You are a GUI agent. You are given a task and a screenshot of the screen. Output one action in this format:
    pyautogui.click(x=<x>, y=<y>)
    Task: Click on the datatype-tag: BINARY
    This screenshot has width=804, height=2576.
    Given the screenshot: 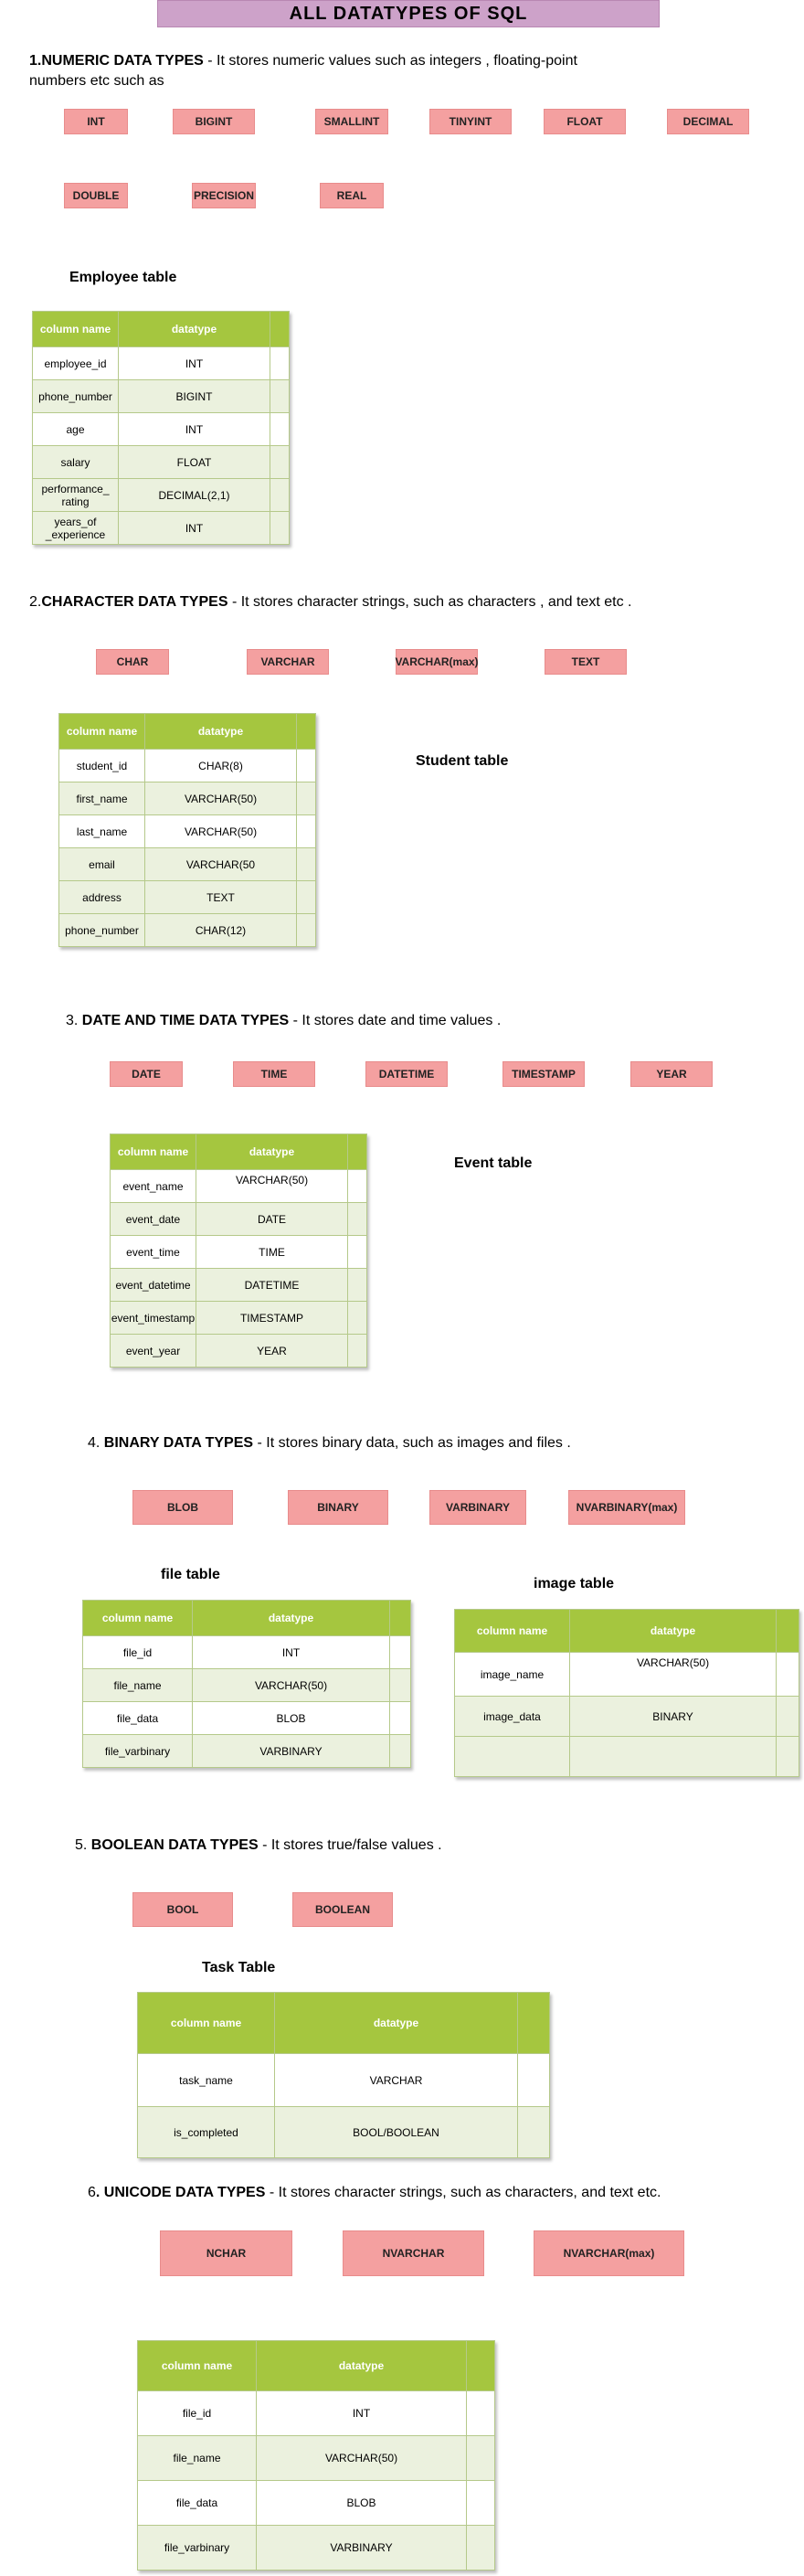 What is the action you would take?
    pyautogui.click(x=338, y=1507)
    